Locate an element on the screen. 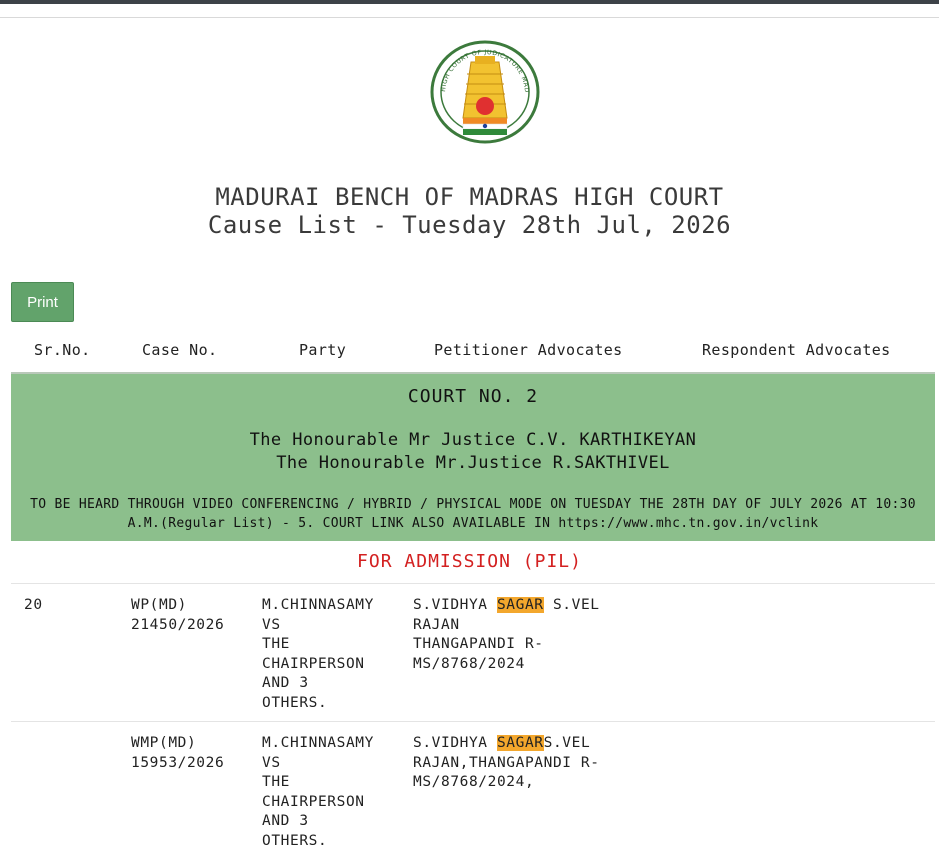  column-header-petitioner-advocates: Petitioner Advocates is located at coordinates (528, 350).